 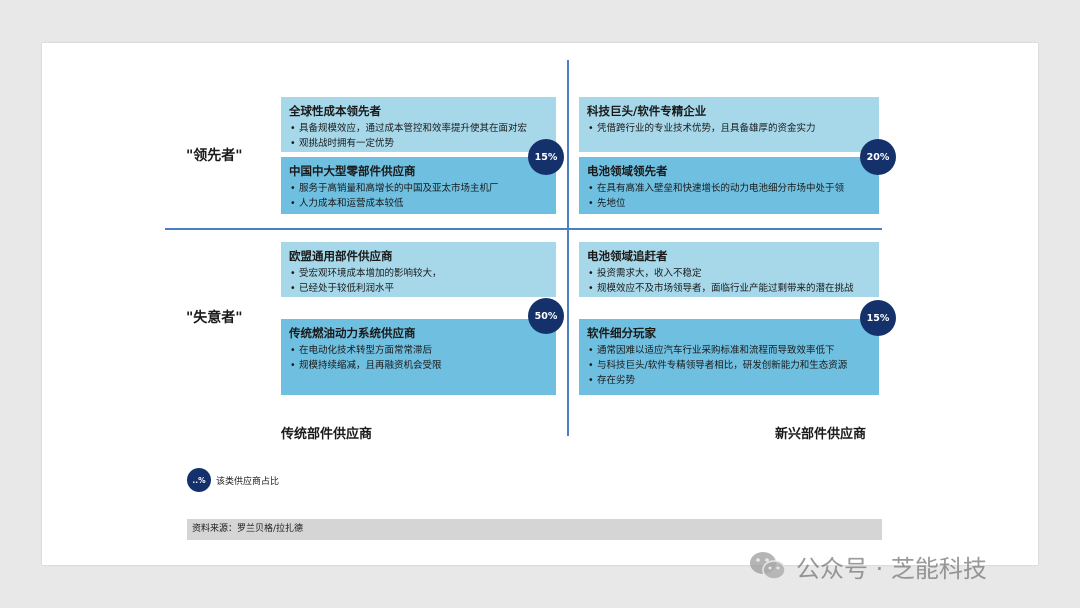 I want to click on box-title: 中国中大型零部件供应商, so click(x=352, y=171).